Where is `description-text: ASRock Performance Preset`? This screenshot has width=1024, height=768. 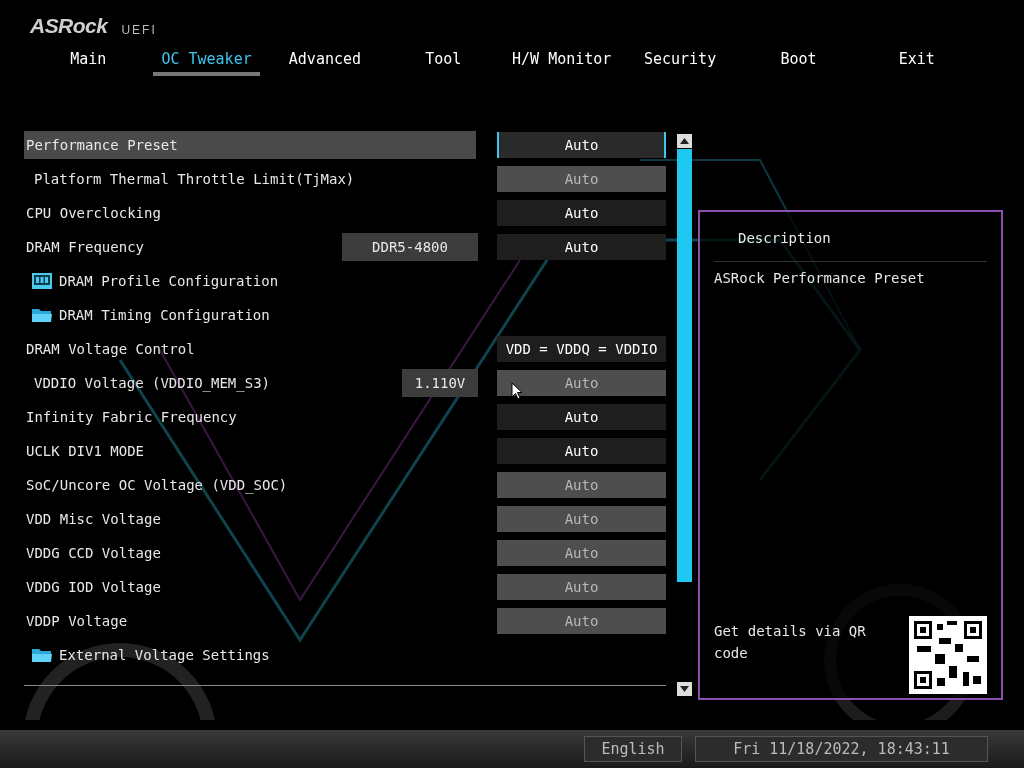 description-text: ASRock Performance Preset is located at coordinates (820, 278).